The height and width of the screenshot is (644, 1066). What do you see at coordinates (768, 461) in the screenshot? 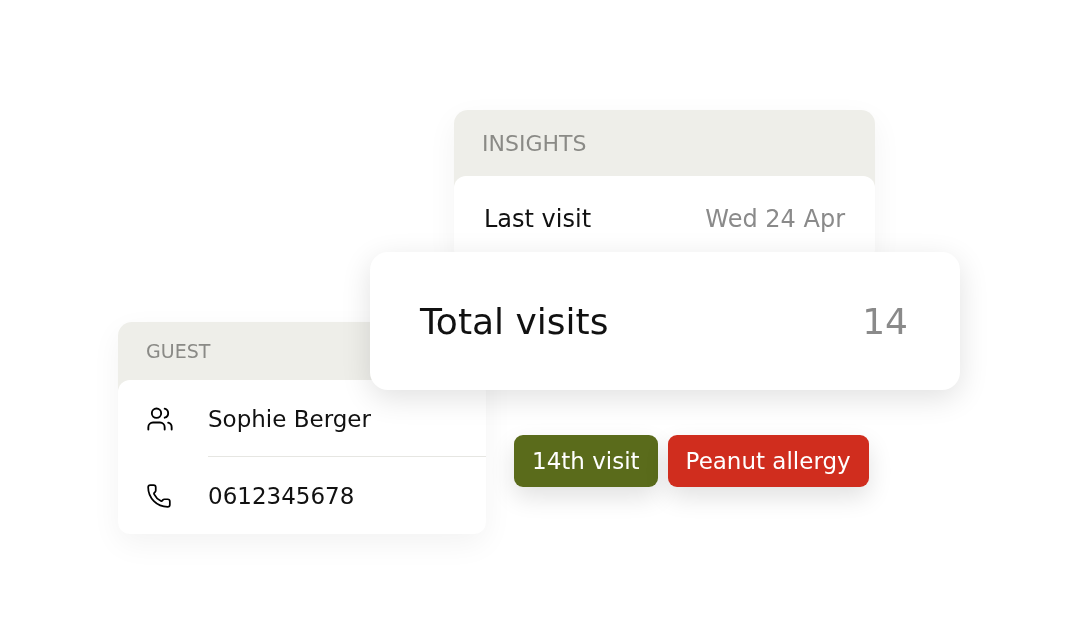
I see `tag: Peanut allergy` at bounding box center [768, 461].